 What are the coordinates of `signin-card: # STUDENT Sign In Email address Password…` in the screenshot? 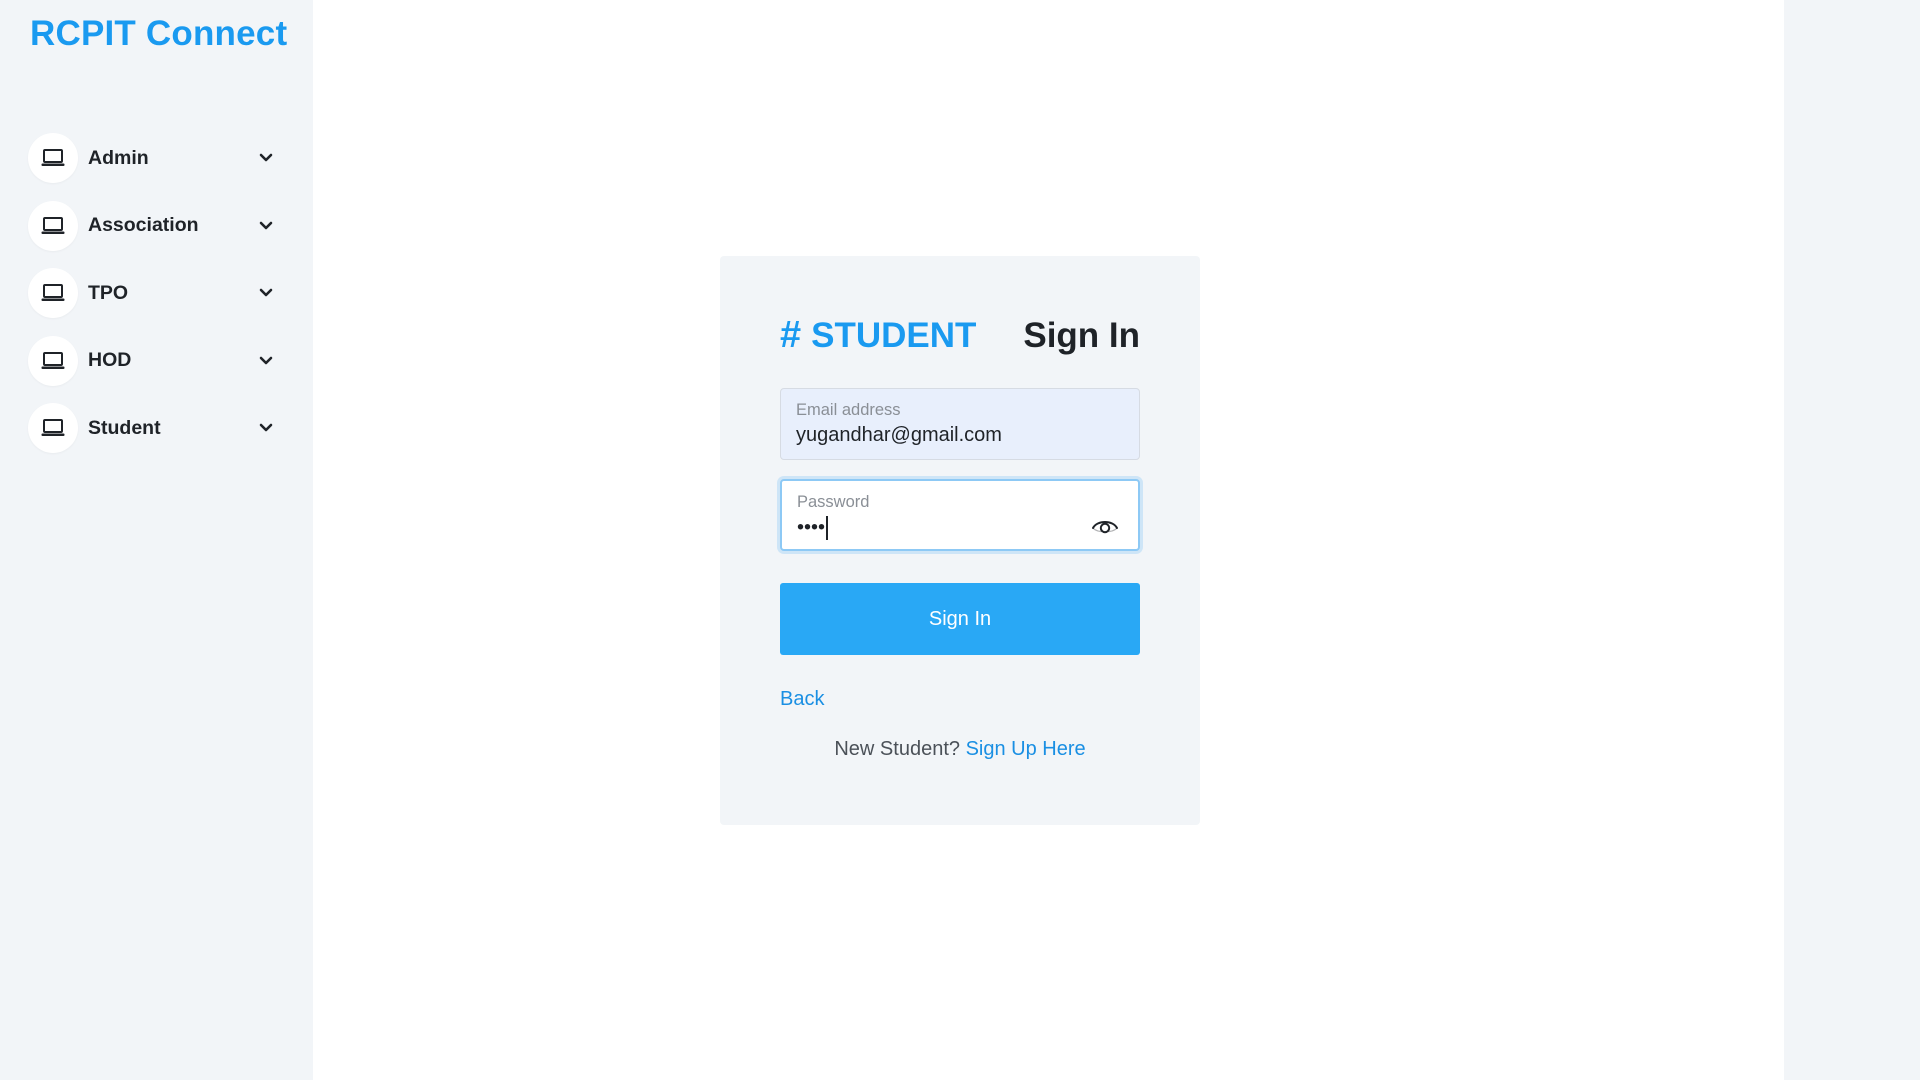 It's located at (960, 540).